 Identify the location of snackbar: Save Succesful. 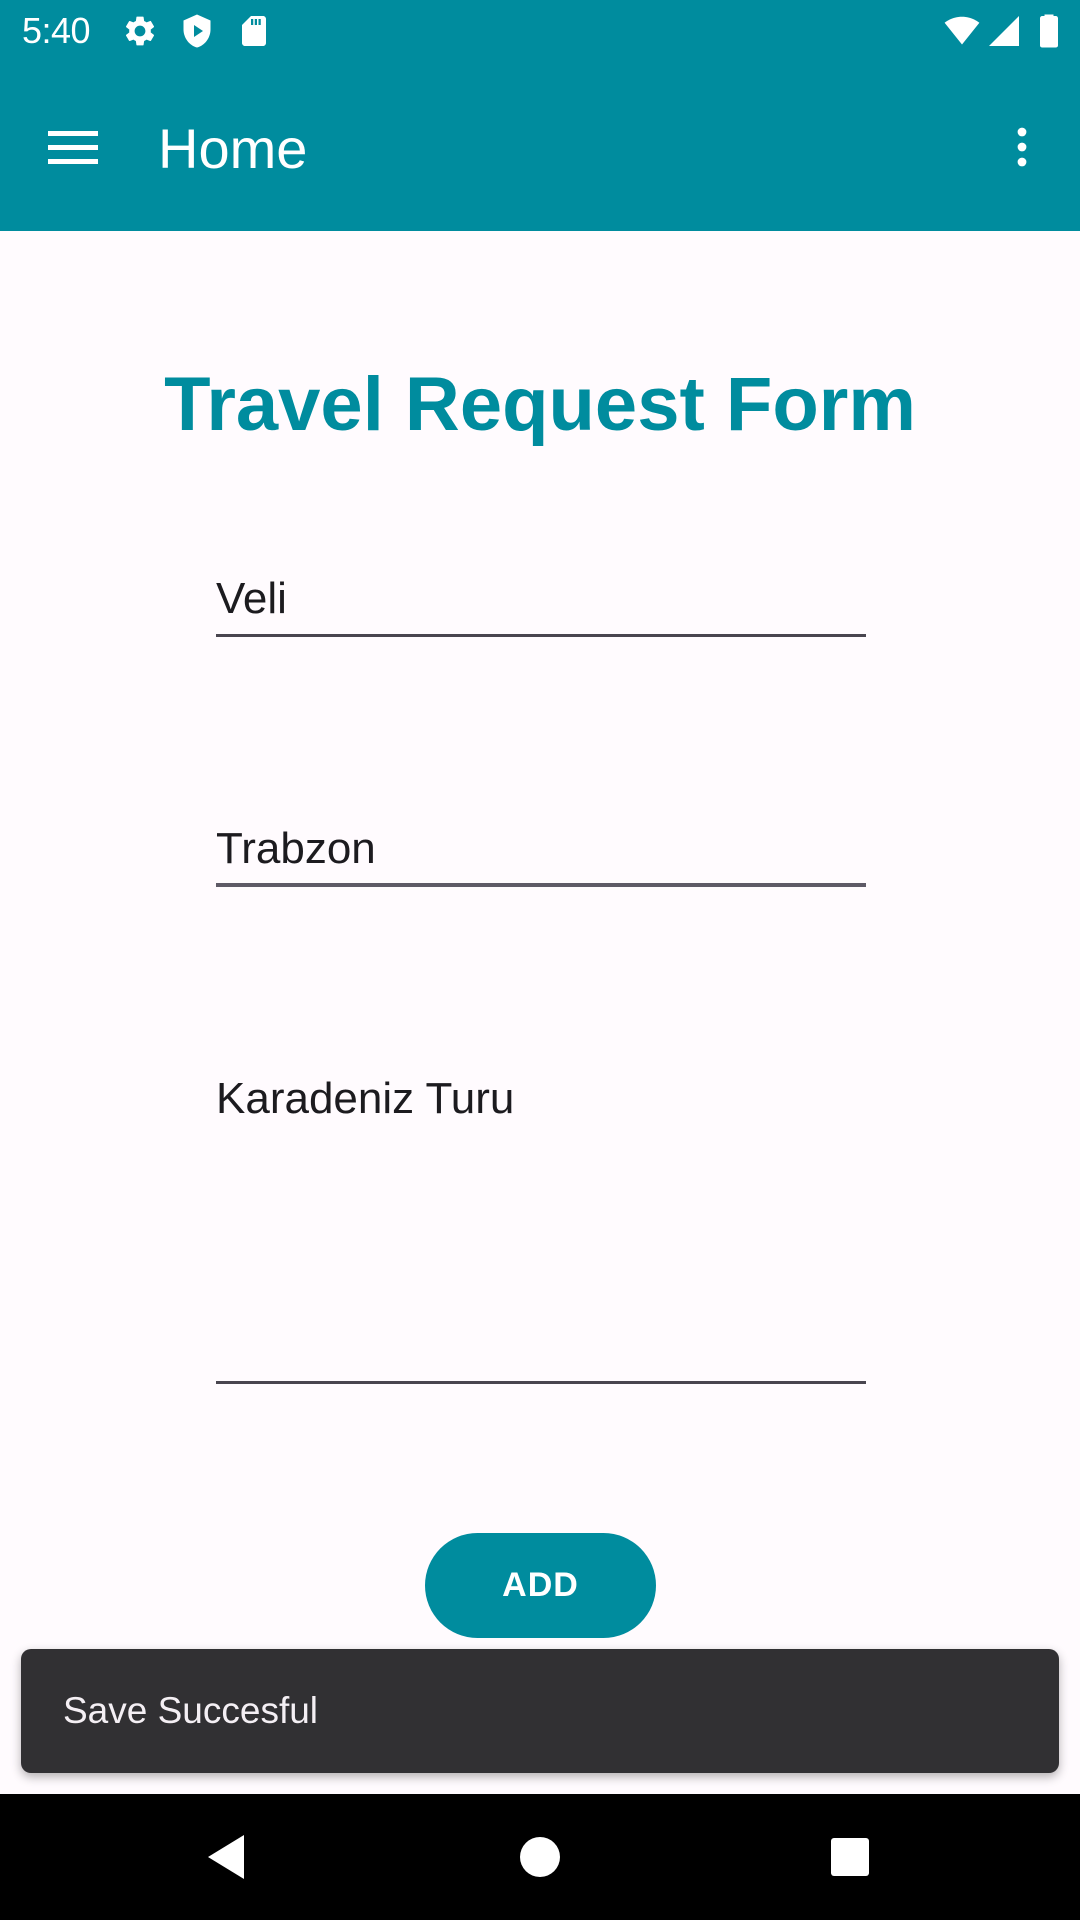
(540, 1711).